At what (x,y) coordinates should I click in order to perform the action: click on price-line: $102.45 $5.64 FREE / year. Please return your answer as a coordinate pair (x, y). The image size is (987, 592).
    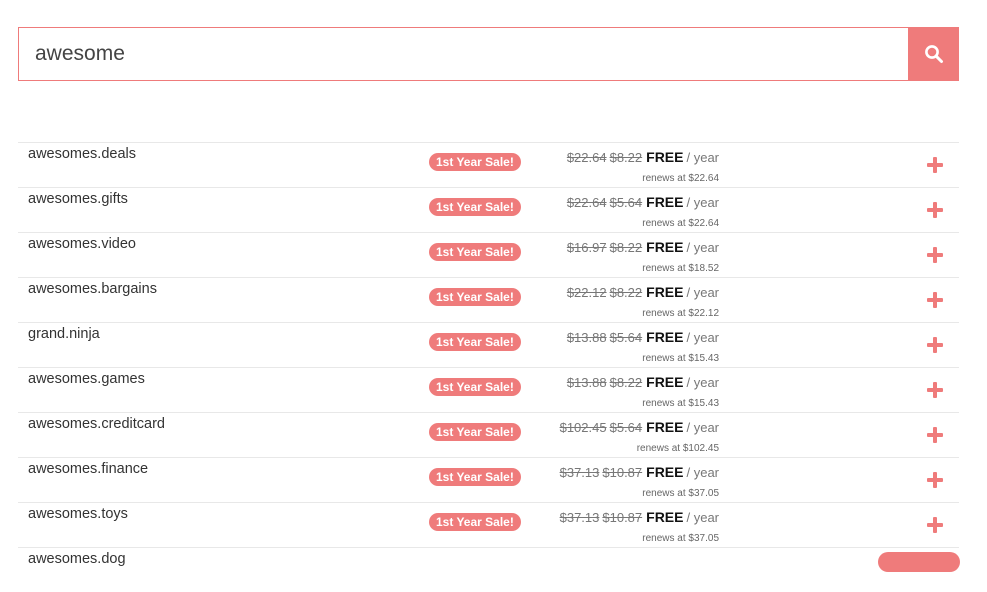
    Looking at the image, I should click on (638, 427).